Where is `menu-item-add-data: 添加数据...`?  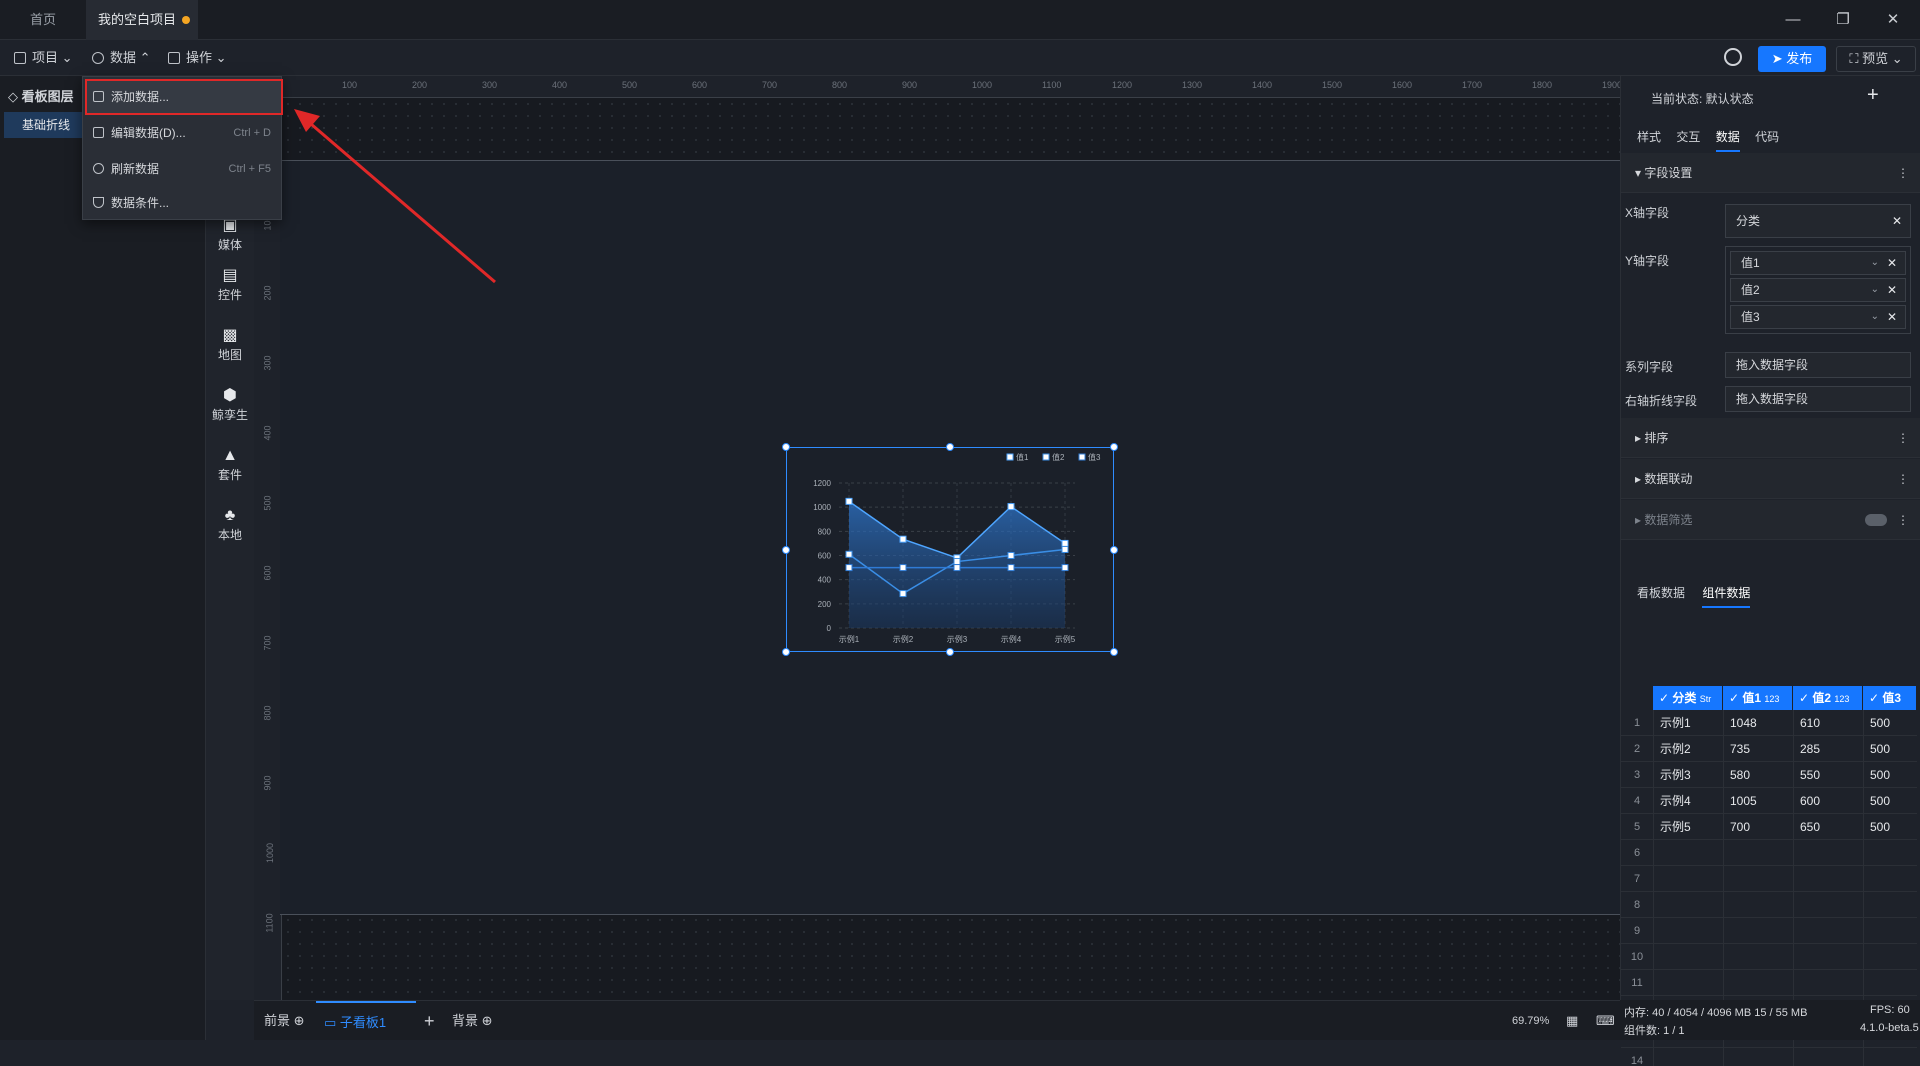 menu-item-add-data: 添加数据... is located at coordinates (182, 97).